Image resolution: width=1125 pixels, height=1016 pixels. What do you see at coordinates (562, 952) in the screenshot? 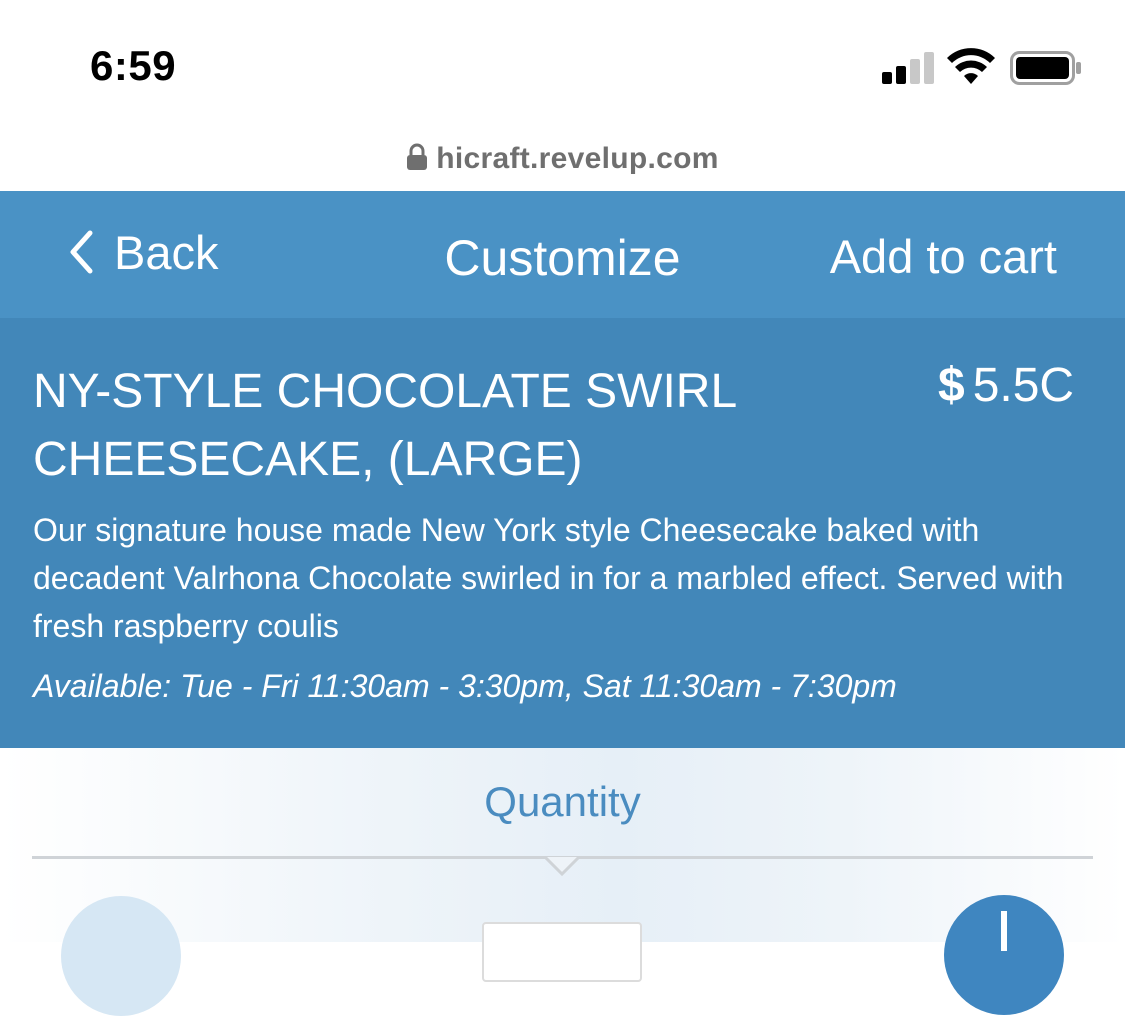
I see `quantity-input` at bounding box center [562, 952].